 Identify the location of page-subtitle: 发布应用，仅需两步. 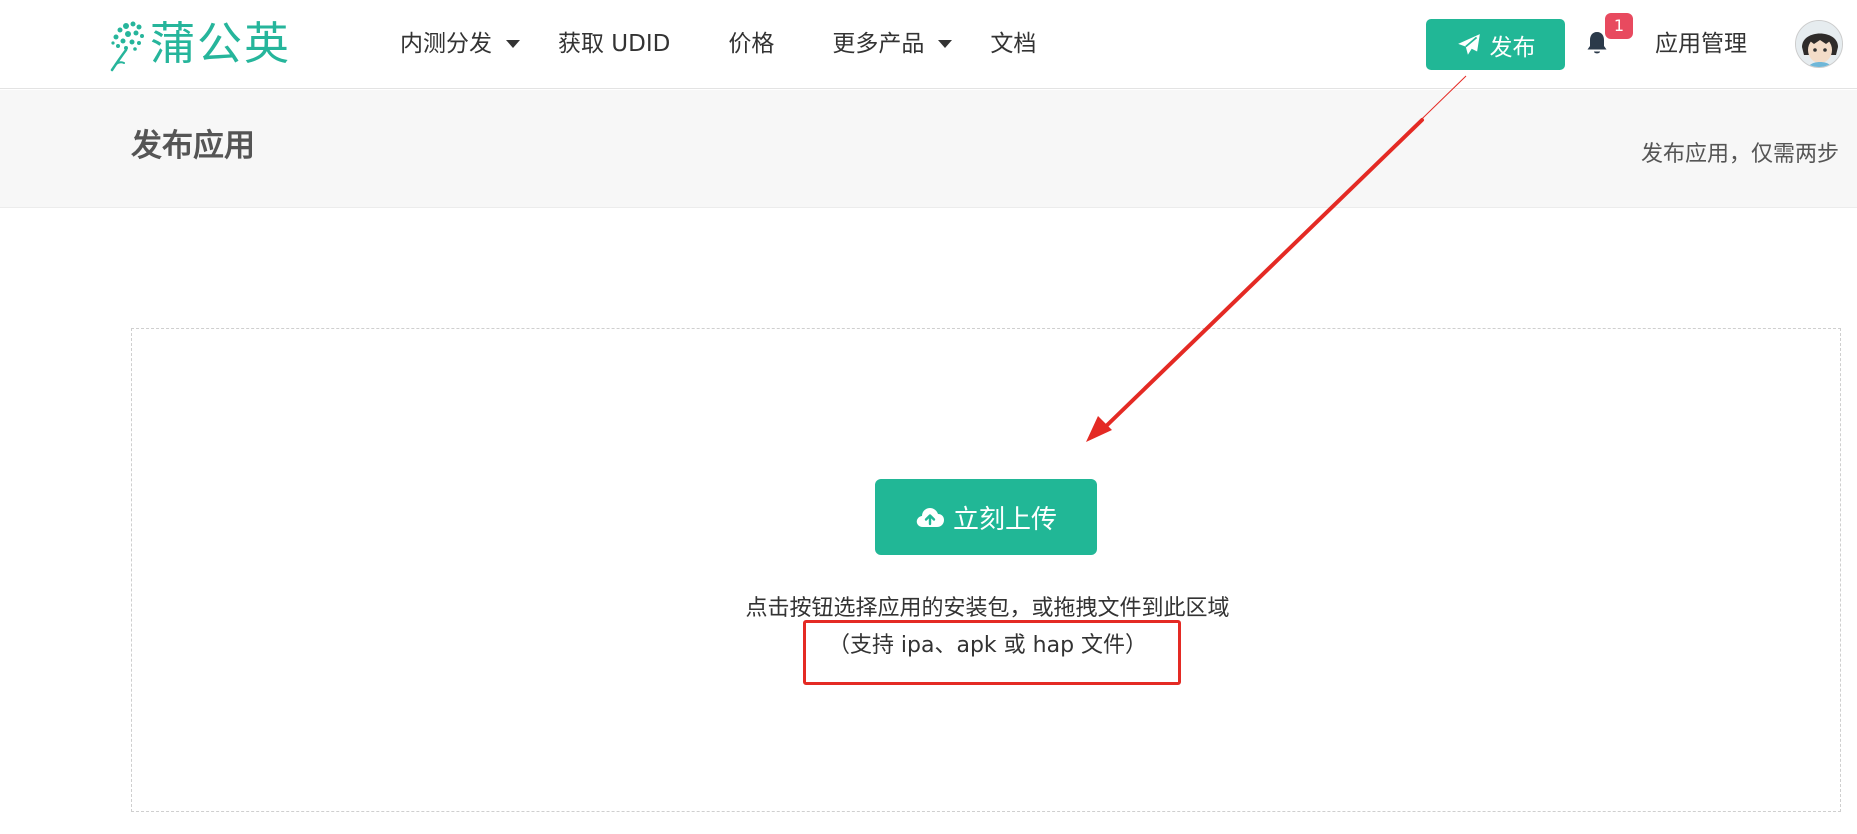
(1739, 154).